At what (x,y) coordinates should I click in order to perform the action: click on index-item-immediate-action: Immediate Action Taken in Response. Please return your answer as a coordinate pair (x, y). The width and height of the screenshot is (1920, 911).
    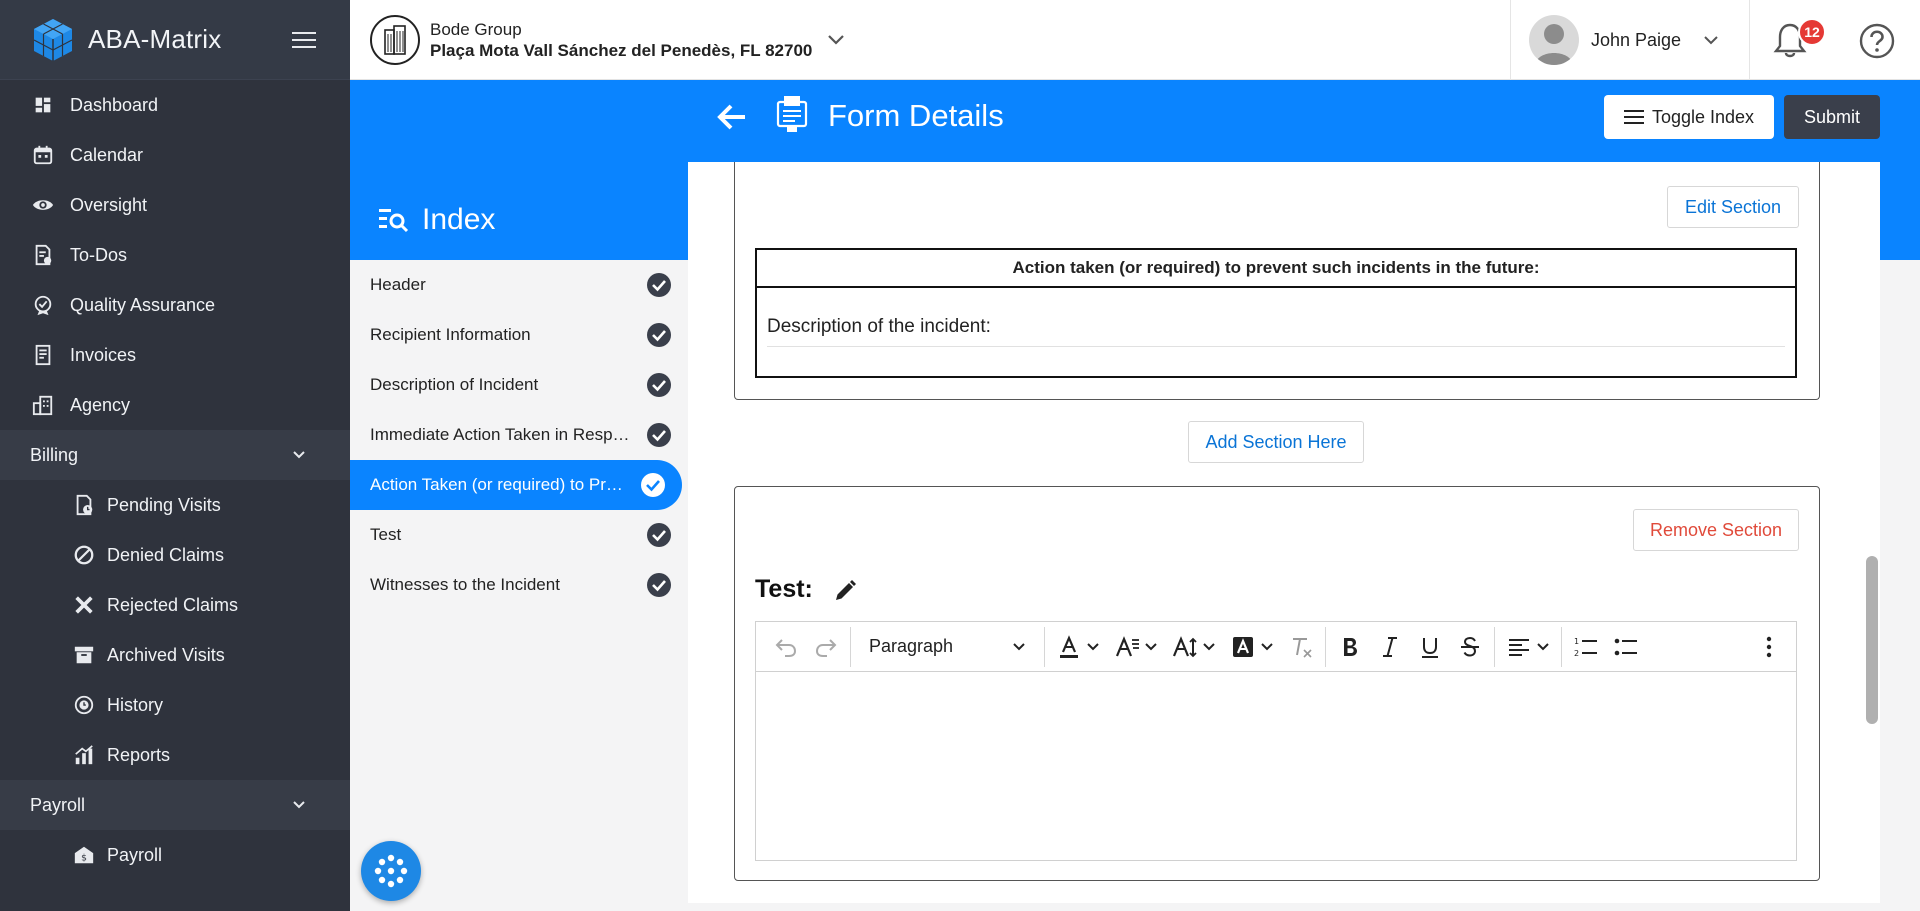
    Looking at the image, I should click on (519, 435).